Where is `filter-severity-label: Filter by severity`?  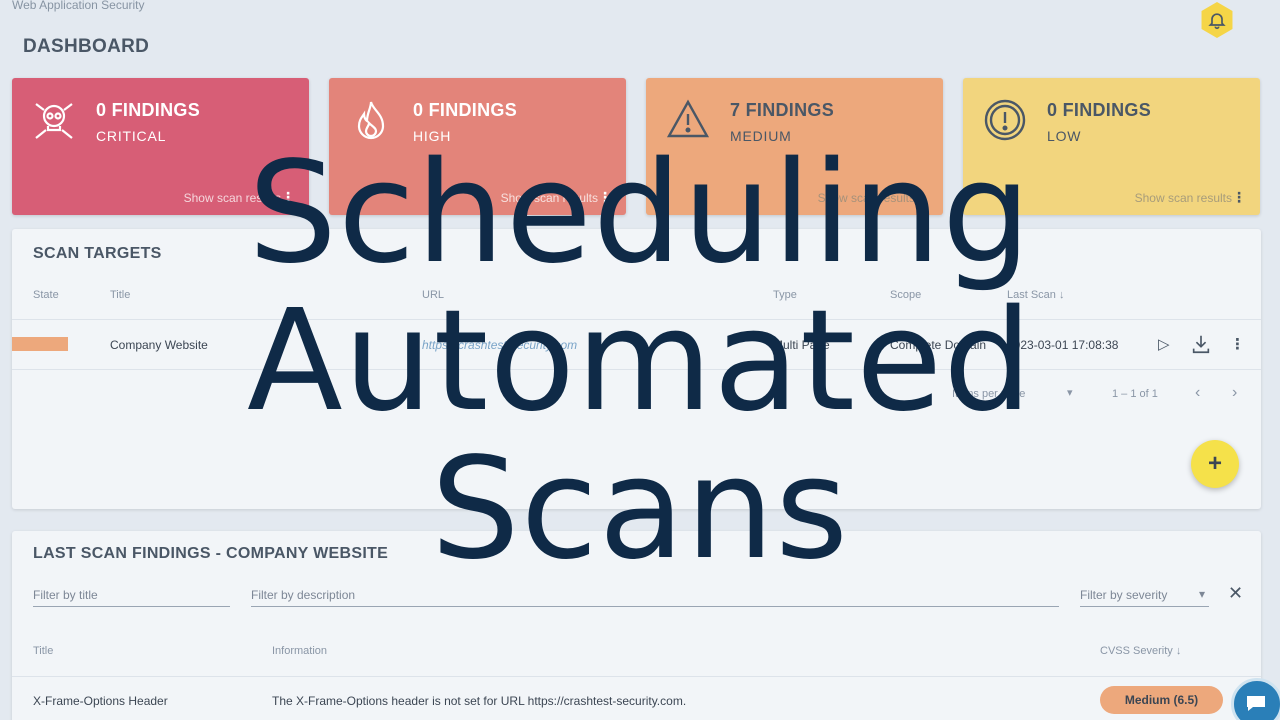 filter-severity-label: Filter by severity is located at coordinates (1124, 595).